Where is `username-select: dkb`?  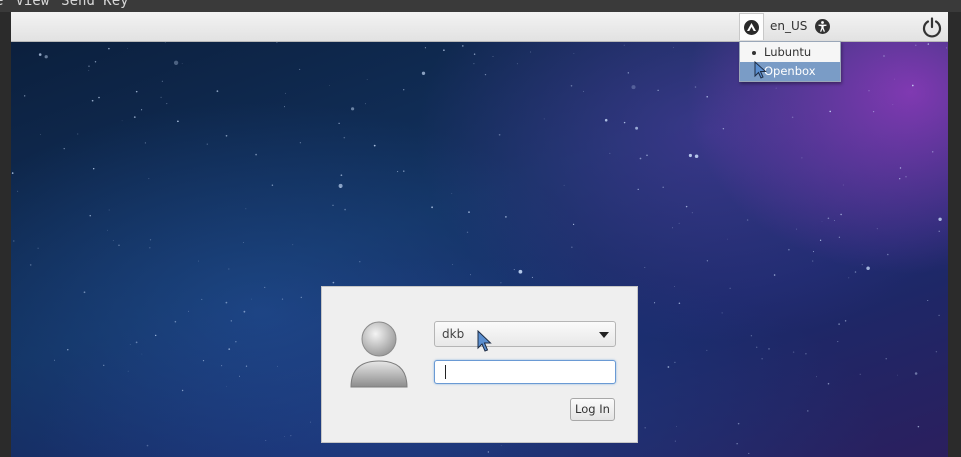 username-select: dkb is located at coordinates (525, 334).